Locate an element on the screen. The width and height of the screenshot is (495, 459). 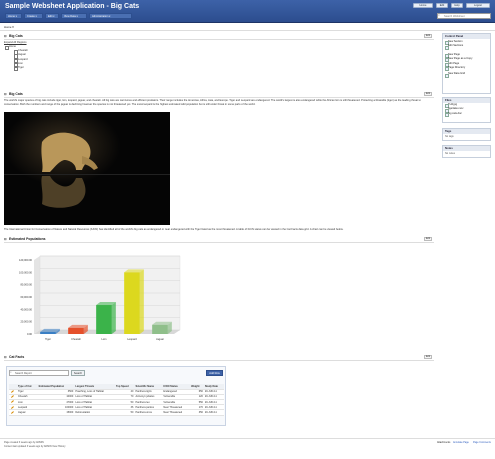
edit-sections-link: Edit Sections is located at coordinates (466, 47).